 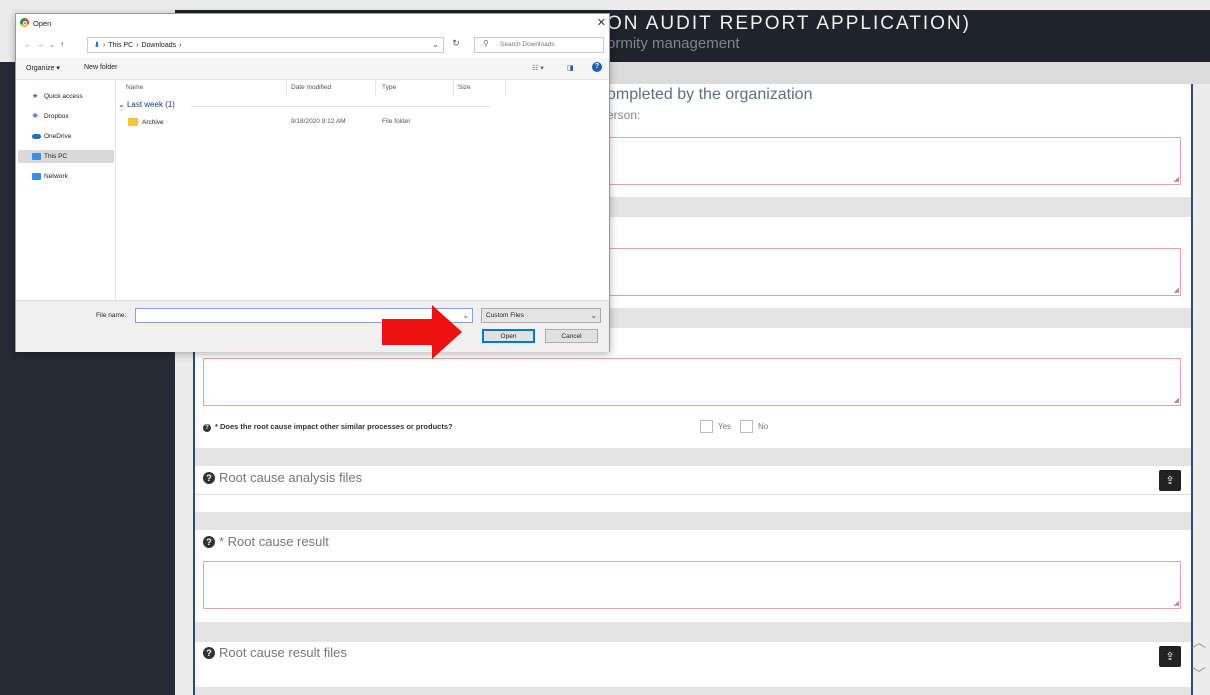 I want to click on search-input: ⚲ Search Downloads, so click(x=539, y=45).